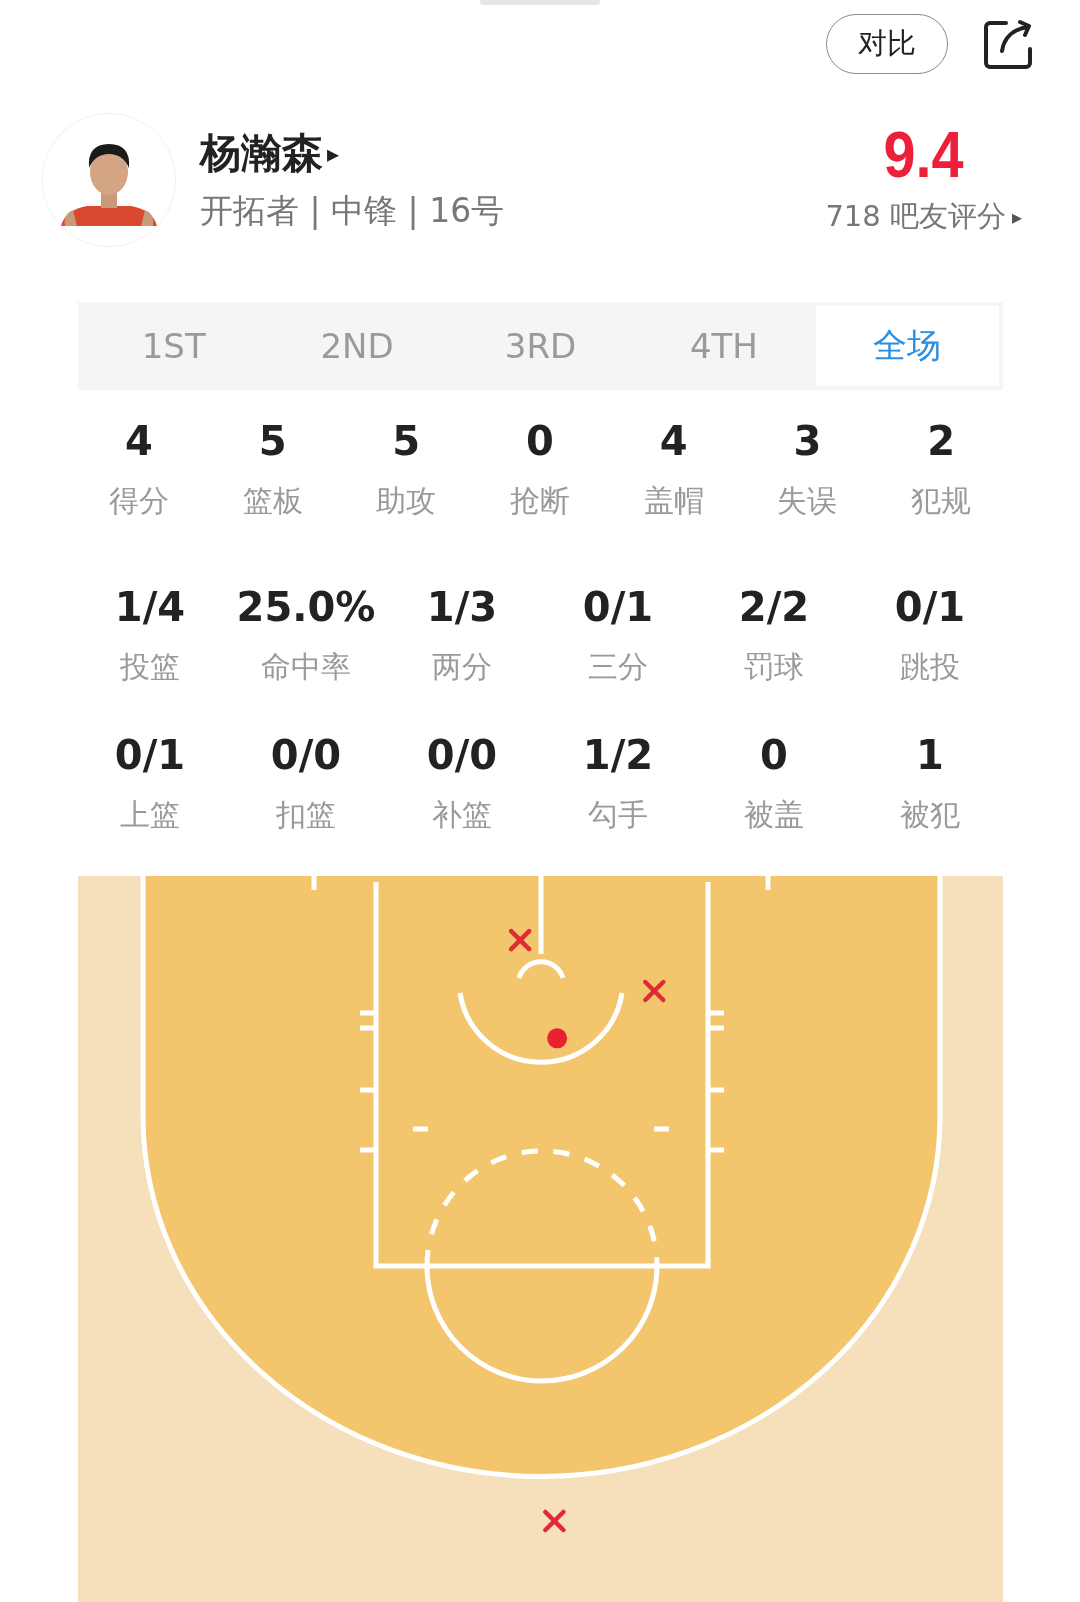 This screenshot has width=1080, height=1602. What do you see at coordinates (923, 155) in the screenshot?
I see `player-rating: 9.4` at bounding box center [923, 155].